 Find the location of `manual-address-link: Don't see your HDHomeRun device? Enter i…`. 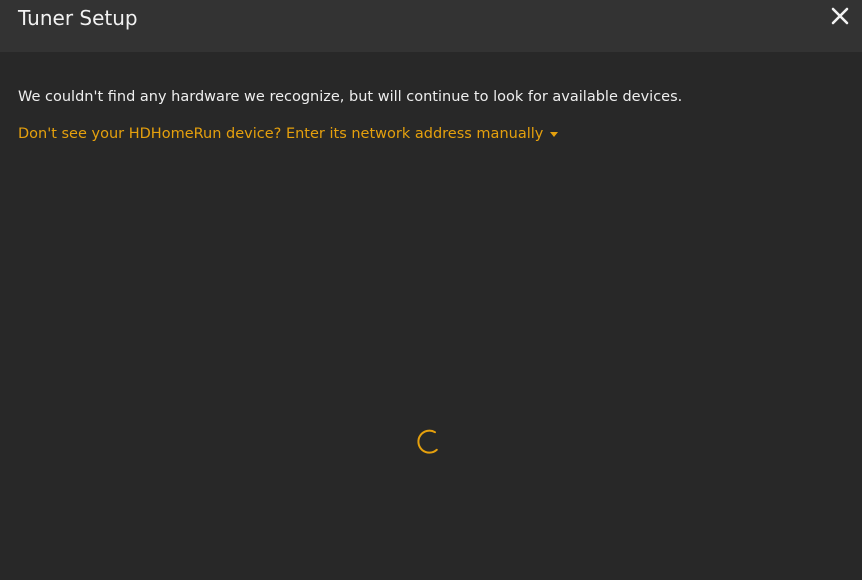

manual-address-link: Don't see your HDHomeRun device? Enter i… is located at coordinates (288, 134).